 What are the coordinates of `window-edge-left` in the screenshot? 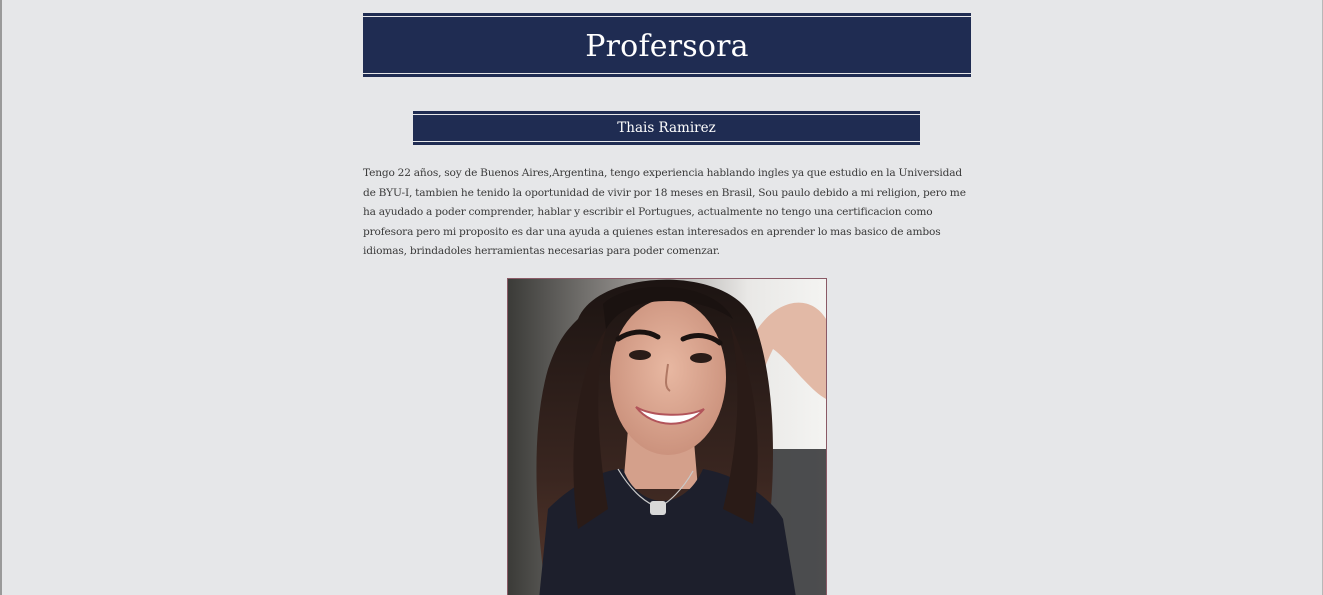 It's located at (1, 297).